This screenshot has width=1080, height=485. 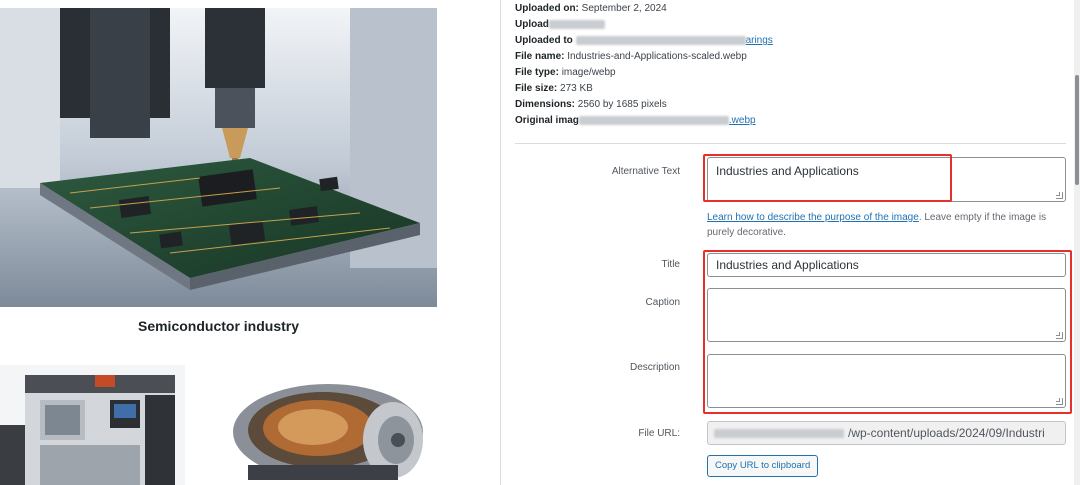 I want to click on original-image: Original imag .webp, so click(x=635, y=120).